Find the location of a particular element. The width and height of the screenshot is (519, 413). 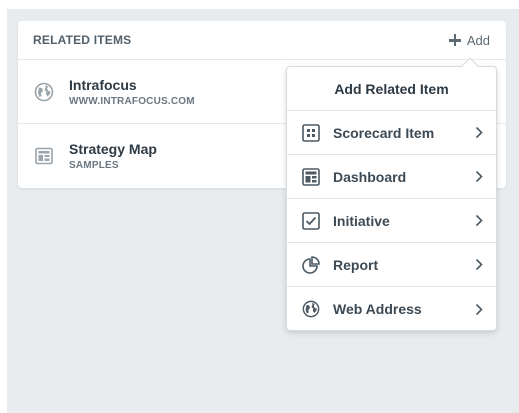

panel-header: RELATED ITEMS Add is located at coordinates (262, 40).